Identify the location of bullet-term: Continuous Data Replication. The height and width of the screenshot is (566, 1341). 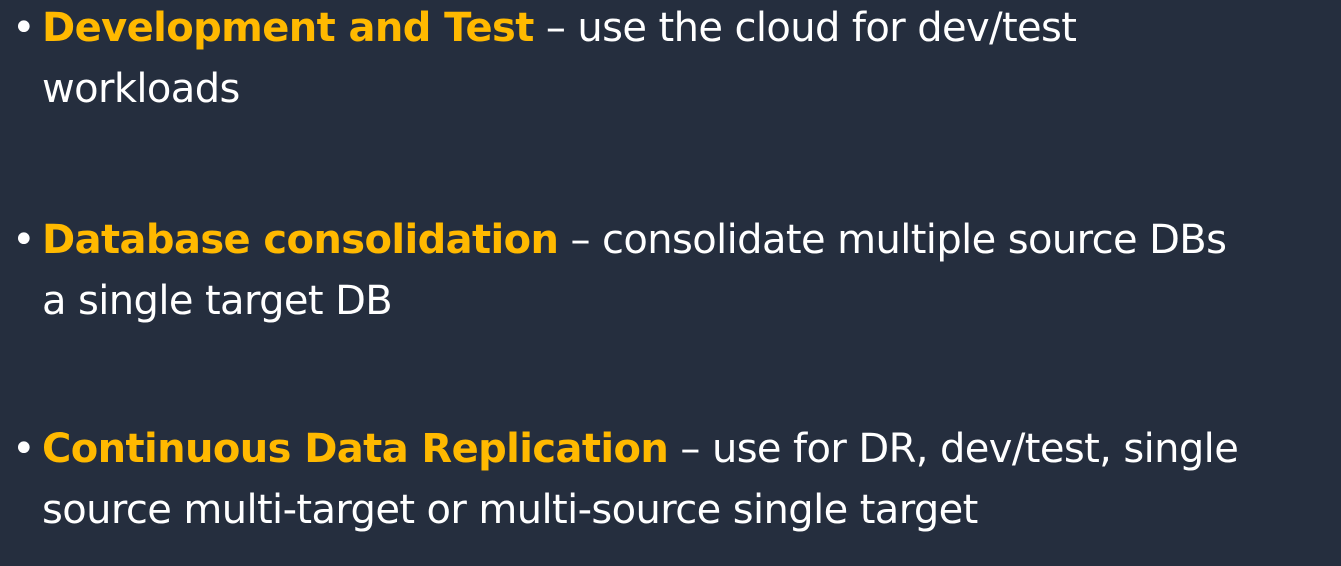
(355, 449).